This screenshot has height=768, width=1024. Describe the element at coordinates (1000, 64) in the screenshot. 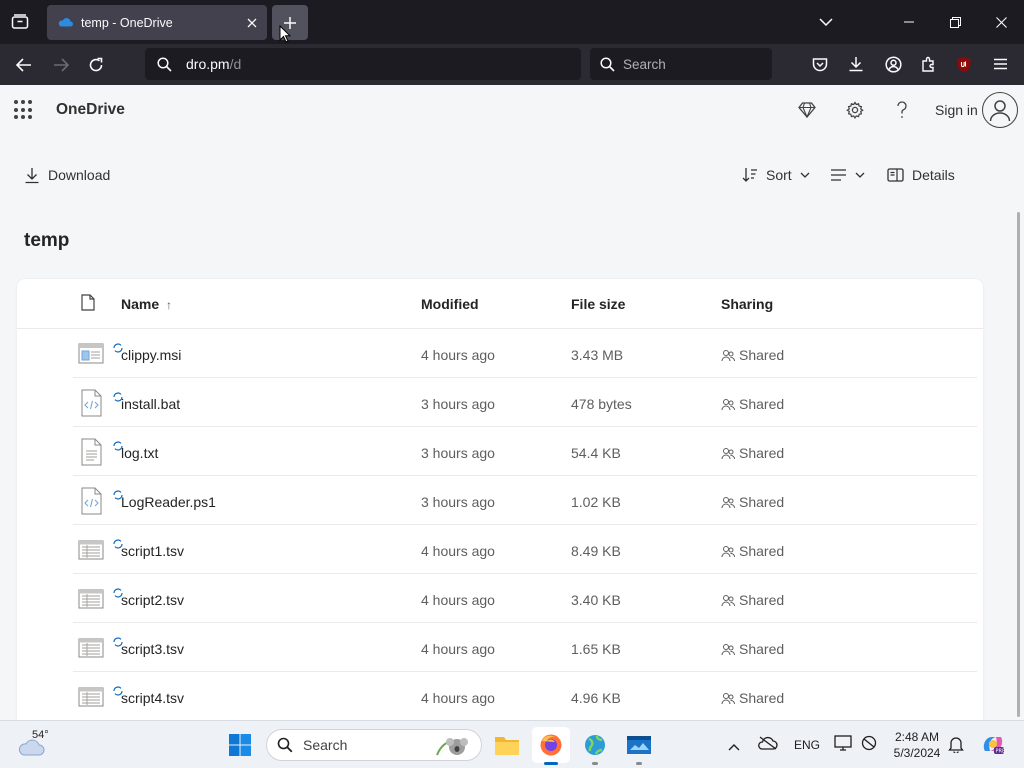

I see `menu-icon` at that location.